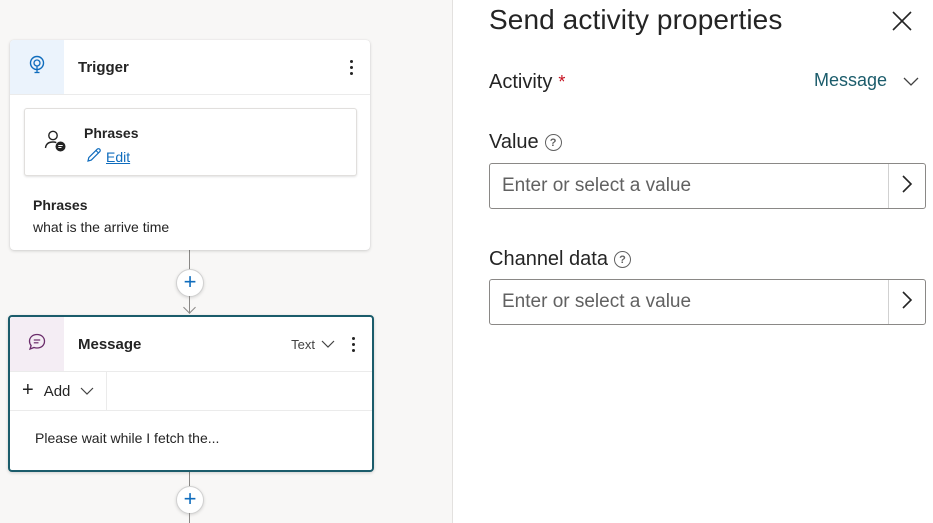 The width and height of the screenshot is (933, 523). I want to click on add-content-button: + Add, so click(59, 391).